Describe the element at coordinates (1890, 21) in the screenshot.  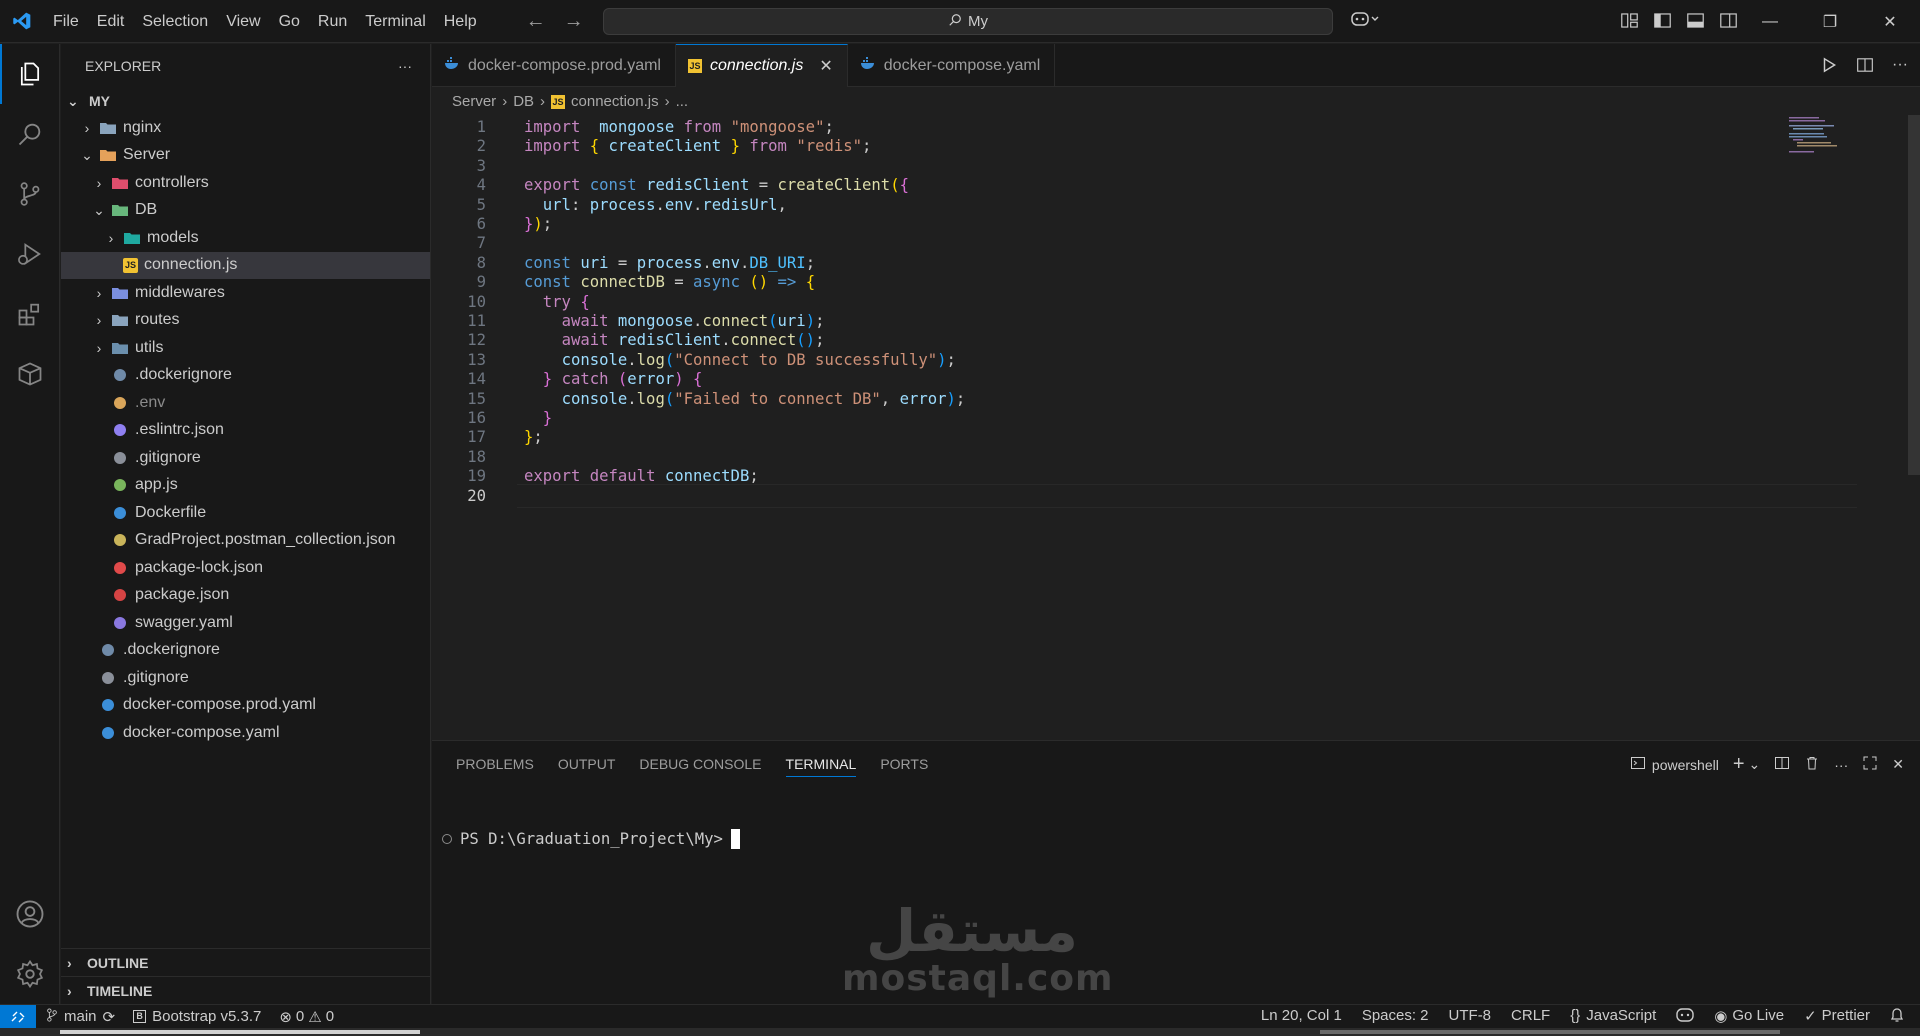
I see `close-window-icon: ✕` at that location.